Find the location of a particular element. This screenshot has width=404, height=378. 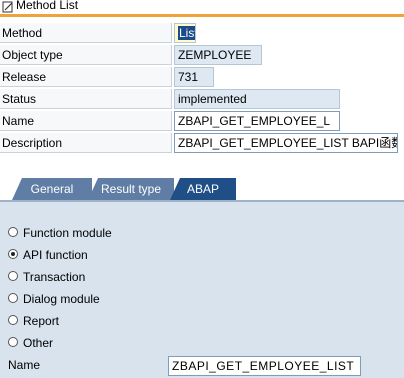

radio-button-selected-icon is located at coordinates (13, 254).